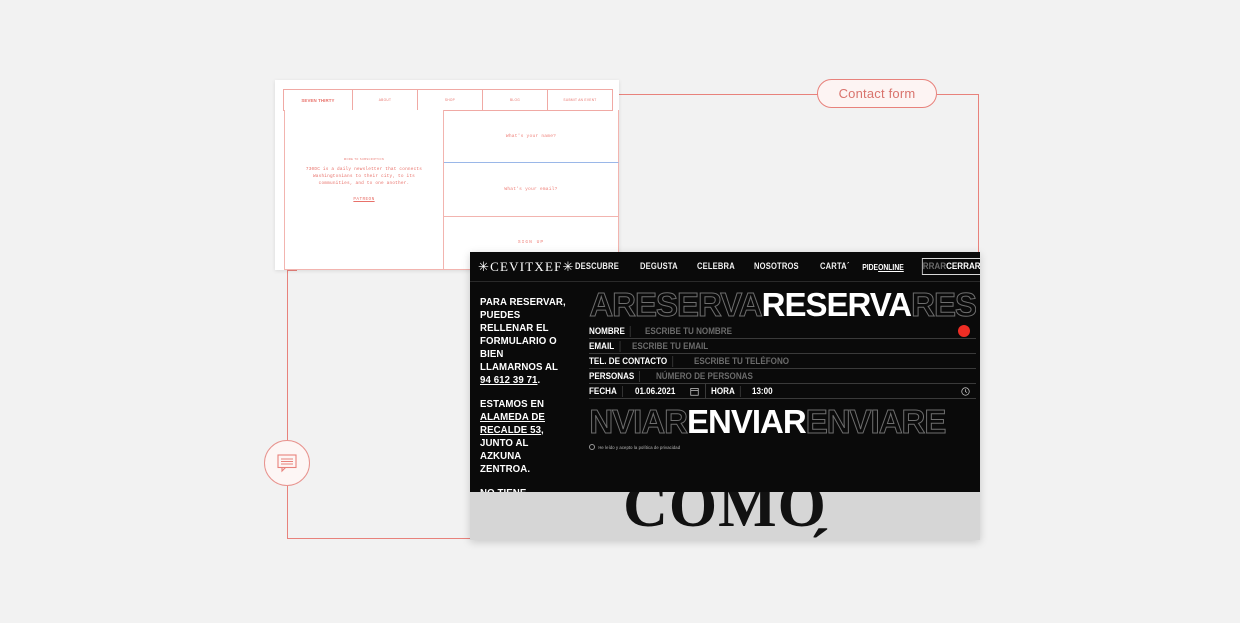 The image size is (1240, 623). I want to click on light-patreon-link: PATREON, so click(364, 199).